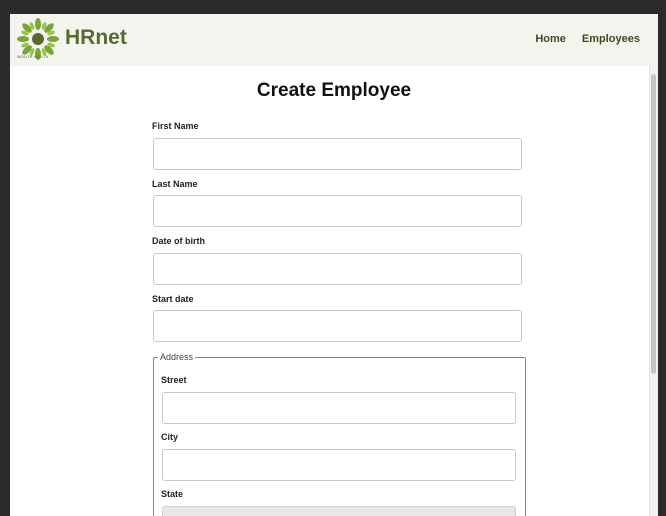 The width and height of the screenshot is (666, 516). What do you see at coordinates (172, 494) in the screenshot?
I see `state-label: State` at bounding box center [172, 494].